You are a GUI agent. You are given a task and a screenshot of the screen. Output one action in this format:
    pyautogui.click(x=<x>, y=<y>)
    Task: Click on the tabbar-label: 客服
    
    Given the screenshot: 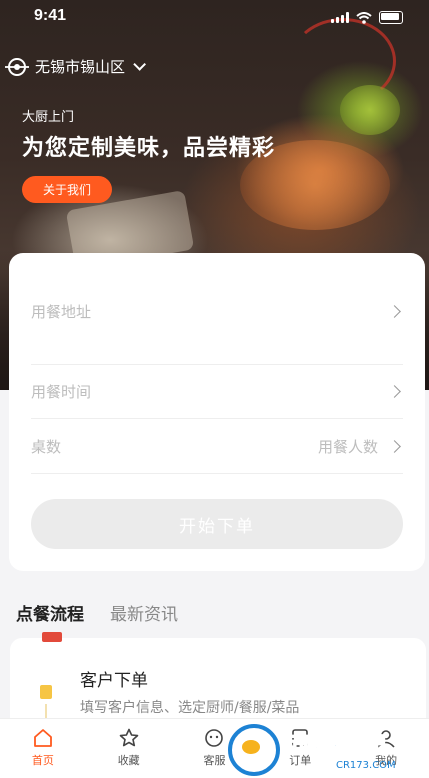 What is the action you would take?
    pyautogui.click(x=214, y=760)
    